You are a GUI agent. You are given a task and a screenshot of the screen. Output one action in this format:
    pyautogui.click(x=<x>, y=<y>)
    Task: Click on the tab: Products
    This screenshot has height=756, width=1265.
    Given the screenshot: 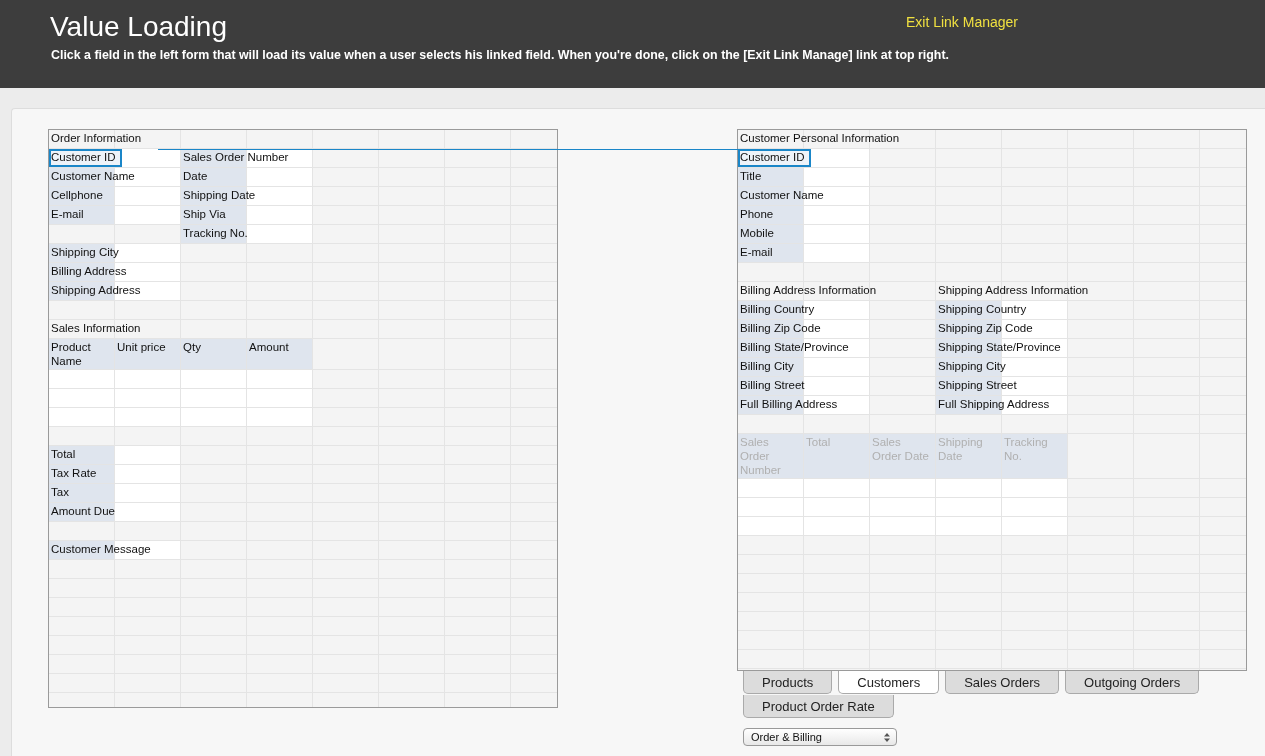 What is the action you would take?
    pyautogui.click(x=788, y=682)
    